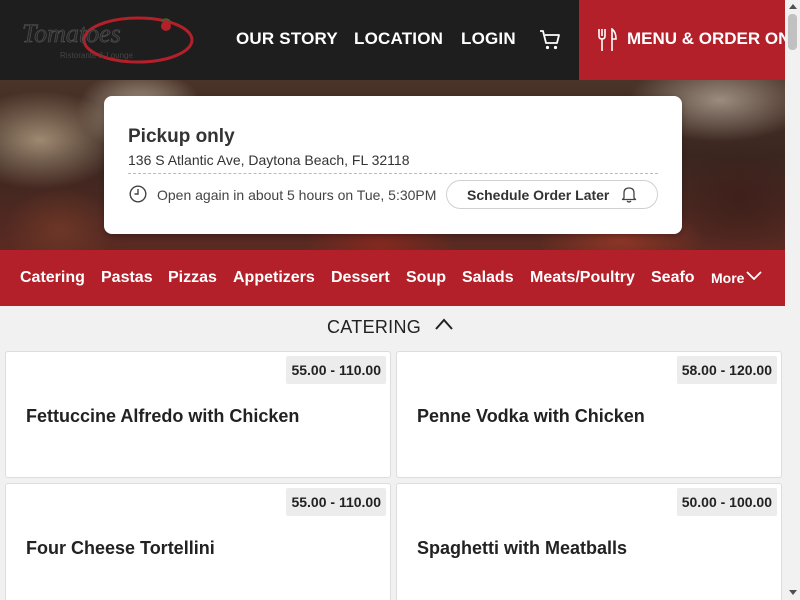 The width and height of the screenshot is (800, 600). Describe the element at coordinates (71, 33) in the screenshot. I see `svg-text: Tomatoes` at that location.